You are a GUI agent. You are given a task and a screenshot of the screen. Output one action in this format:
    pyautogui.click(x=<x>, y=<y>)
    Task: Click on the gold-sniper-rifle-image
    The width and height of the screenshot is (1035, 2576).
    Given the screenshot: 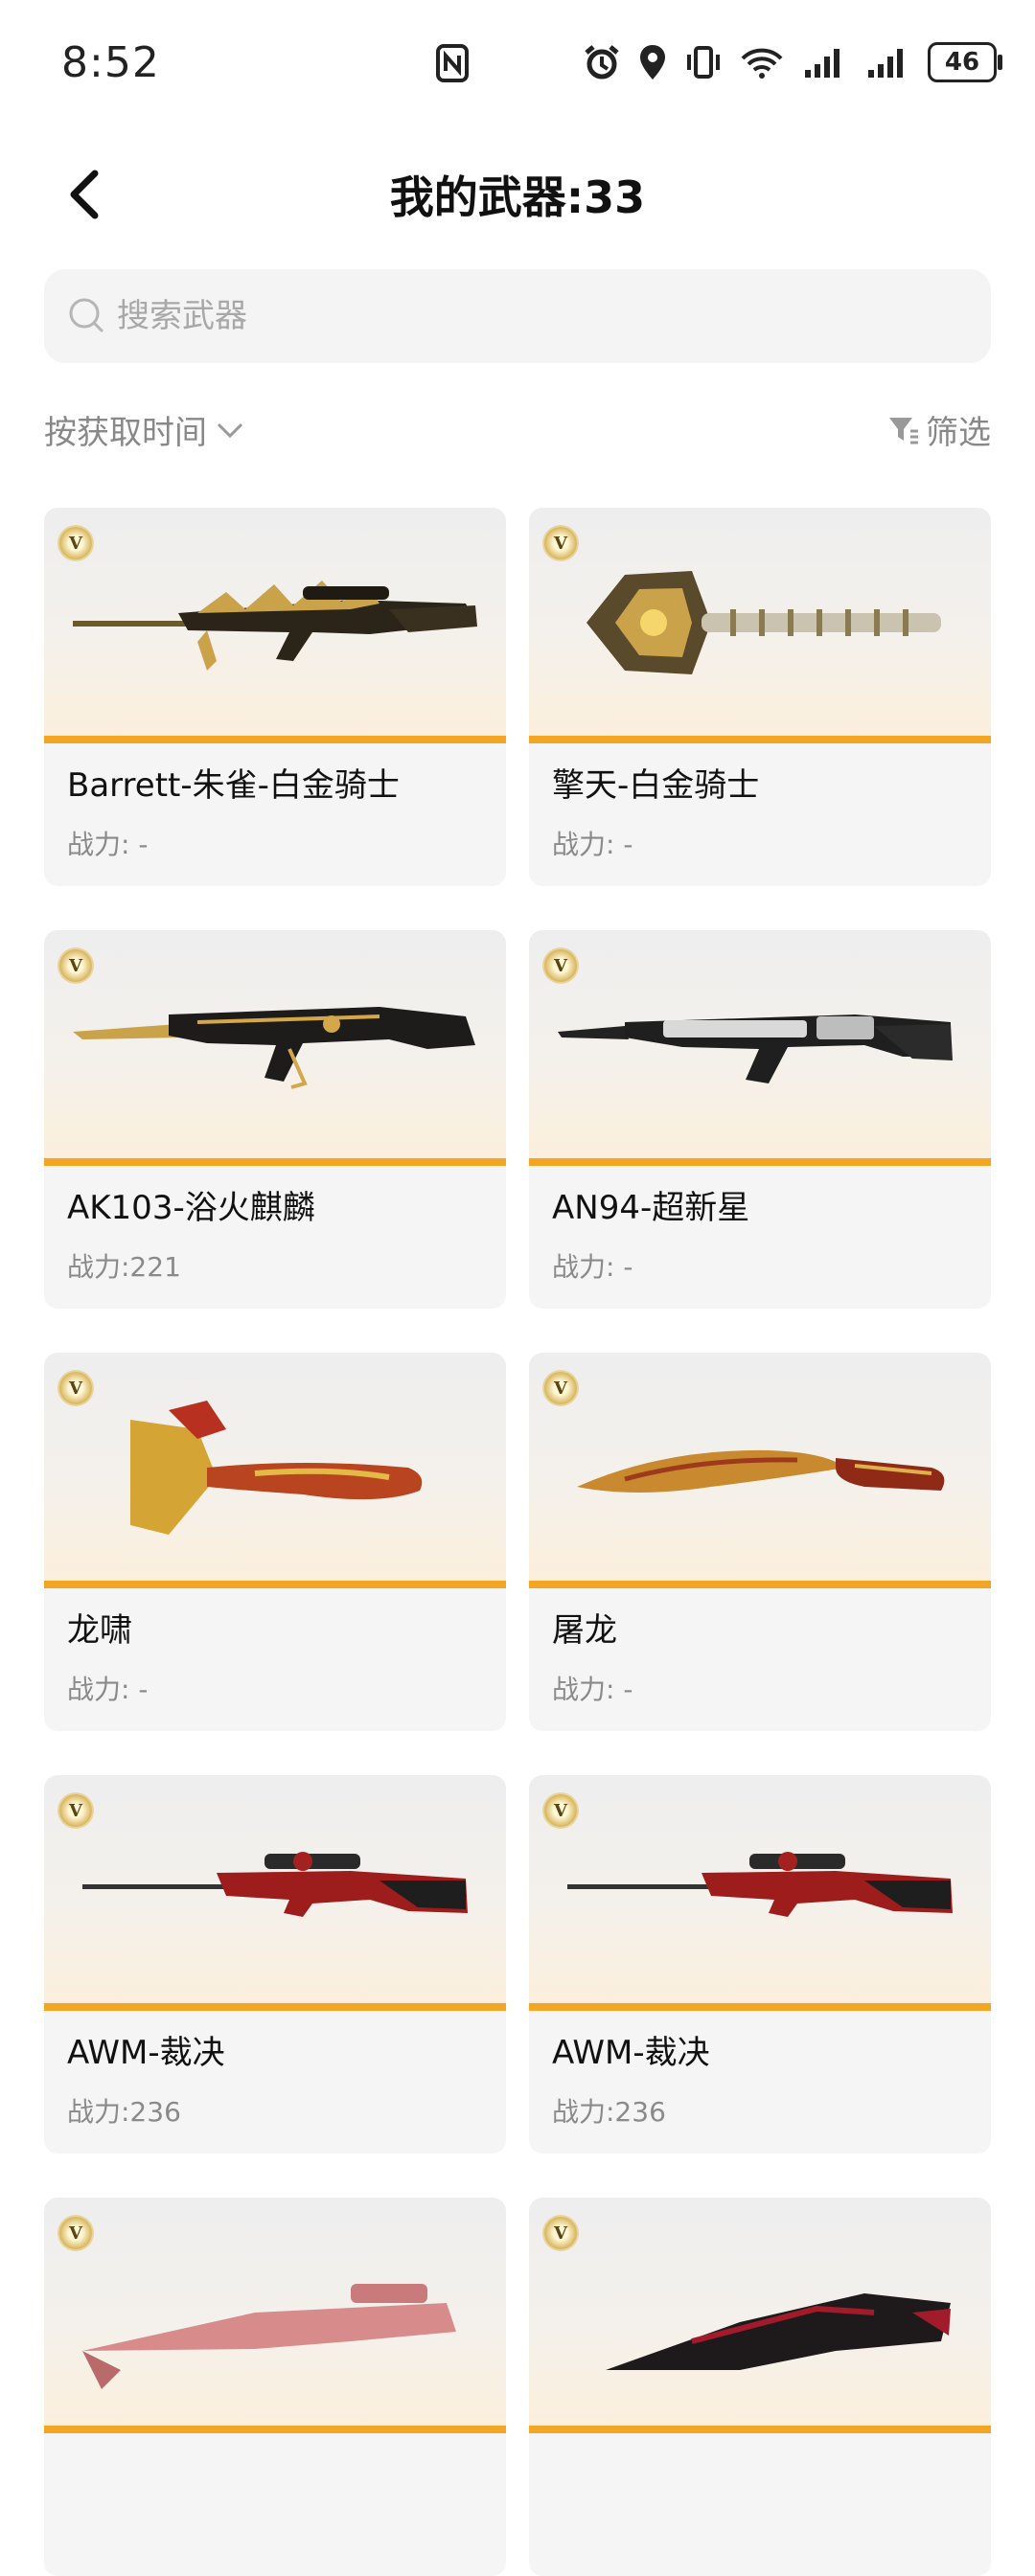 What is the action you would take?
    pyautogui.click(x=275, y=626)
    